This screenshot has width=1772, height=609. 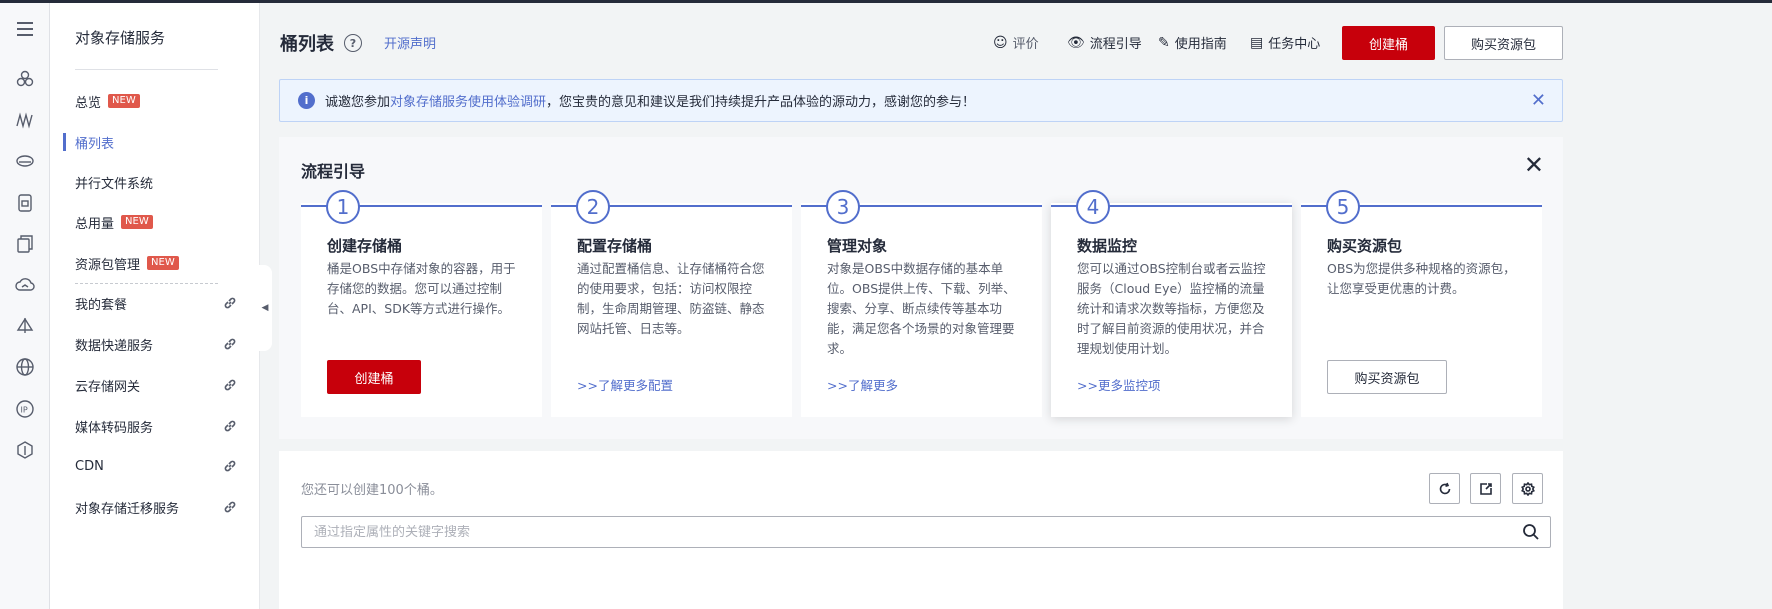 What do you see at coordinates (1118, 384) in the screenshot?
I see `more-monitor-link: >>更多监控项` at bounding box center [1118, 384].